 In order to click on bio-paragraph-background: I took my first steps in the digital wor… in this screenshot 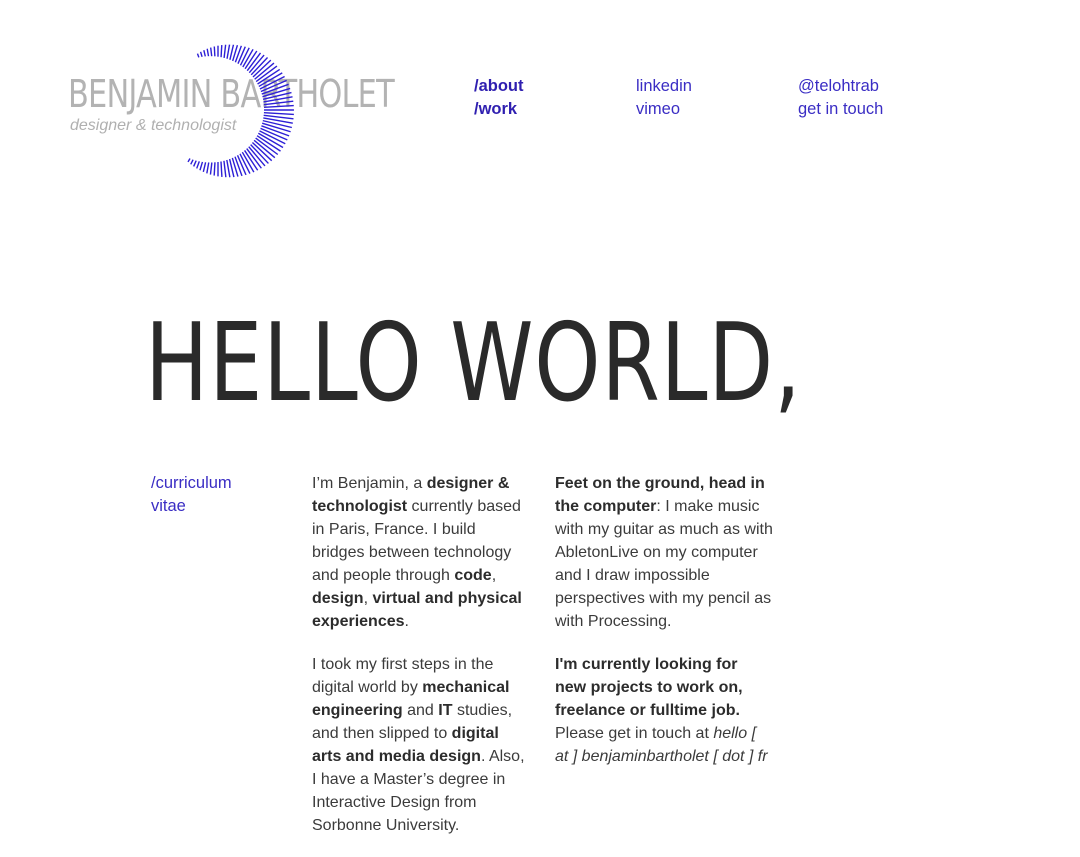, I will do `click(421, 745)`.